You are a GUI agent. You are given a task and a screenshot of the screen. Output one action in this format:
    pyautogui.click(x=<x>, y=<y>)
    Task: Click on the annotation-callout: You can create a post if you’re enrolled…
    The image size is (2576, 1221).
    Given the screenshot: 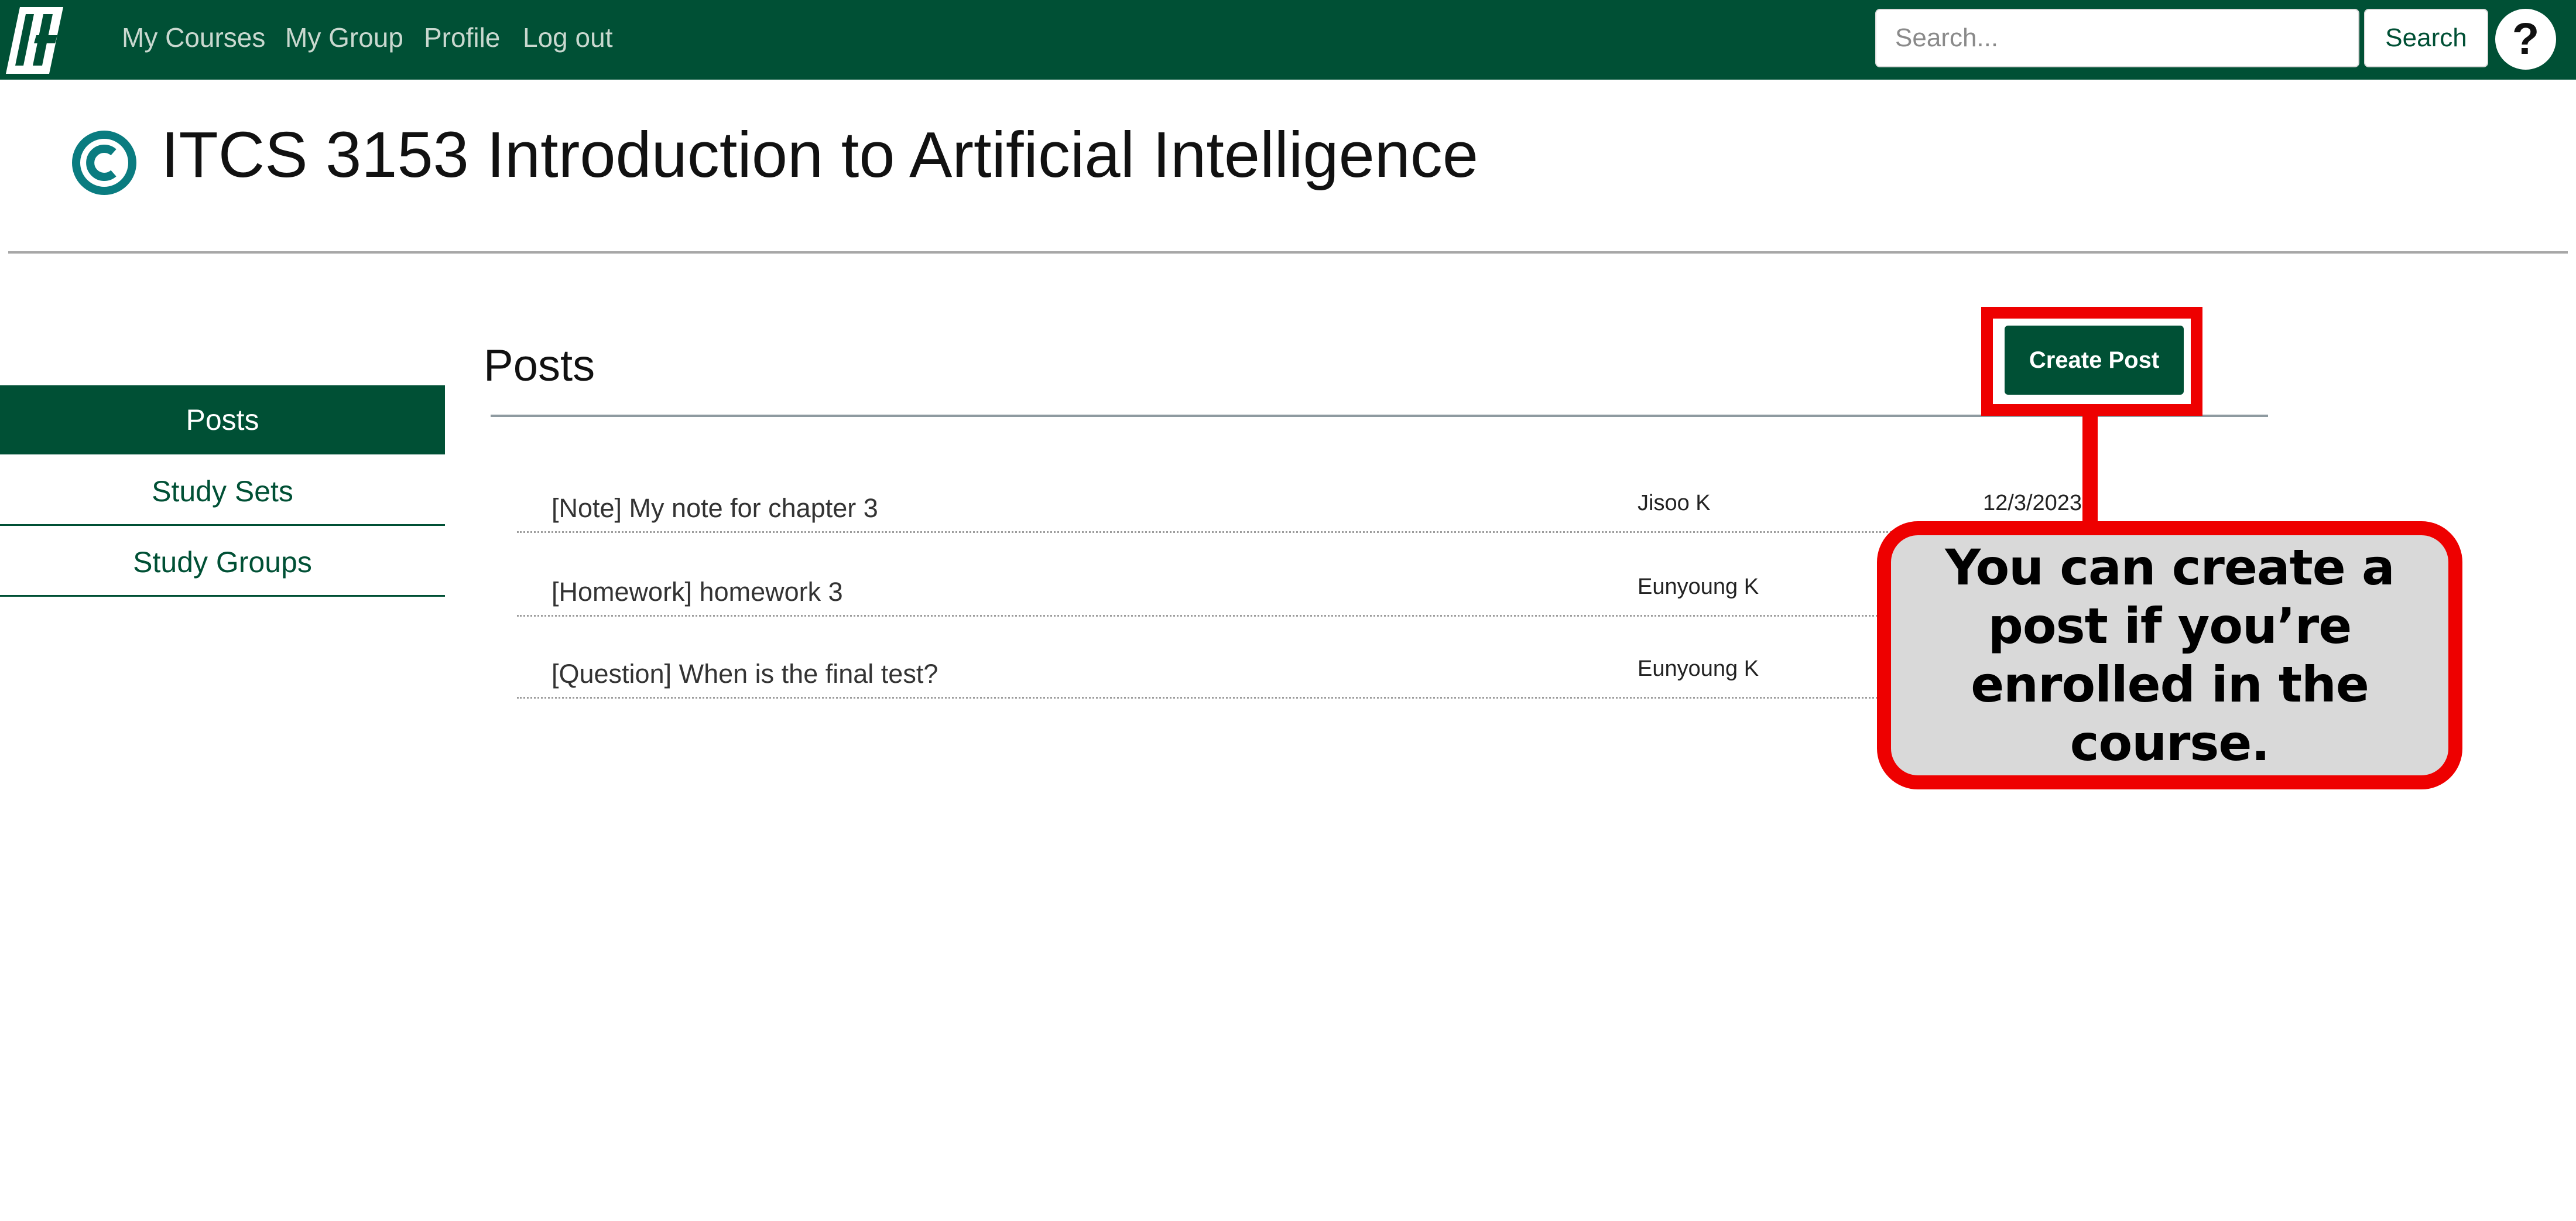 What is the action you would take?
    pyautogui.click(x=2169, y=655)
    